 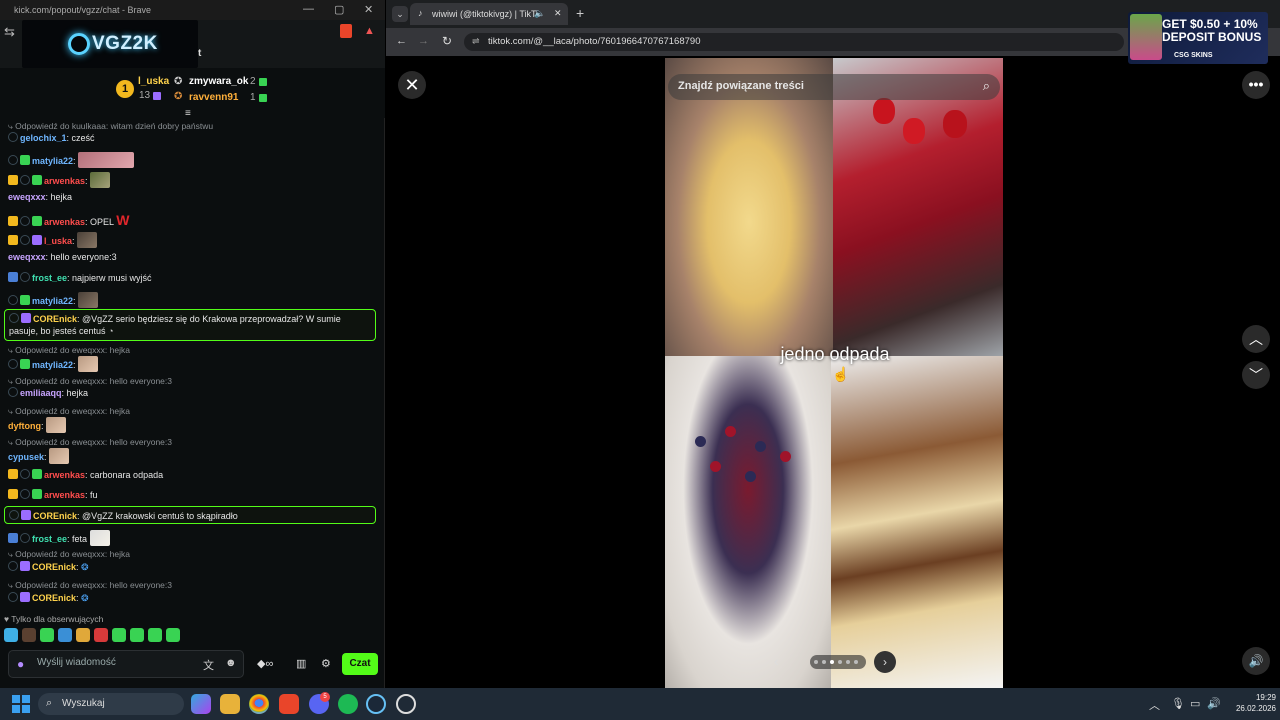 What do you see at coordinates (59, 538) in the screenshot?
I see `chat-message: frost_ee: feta` at bounding box center [59, 538].